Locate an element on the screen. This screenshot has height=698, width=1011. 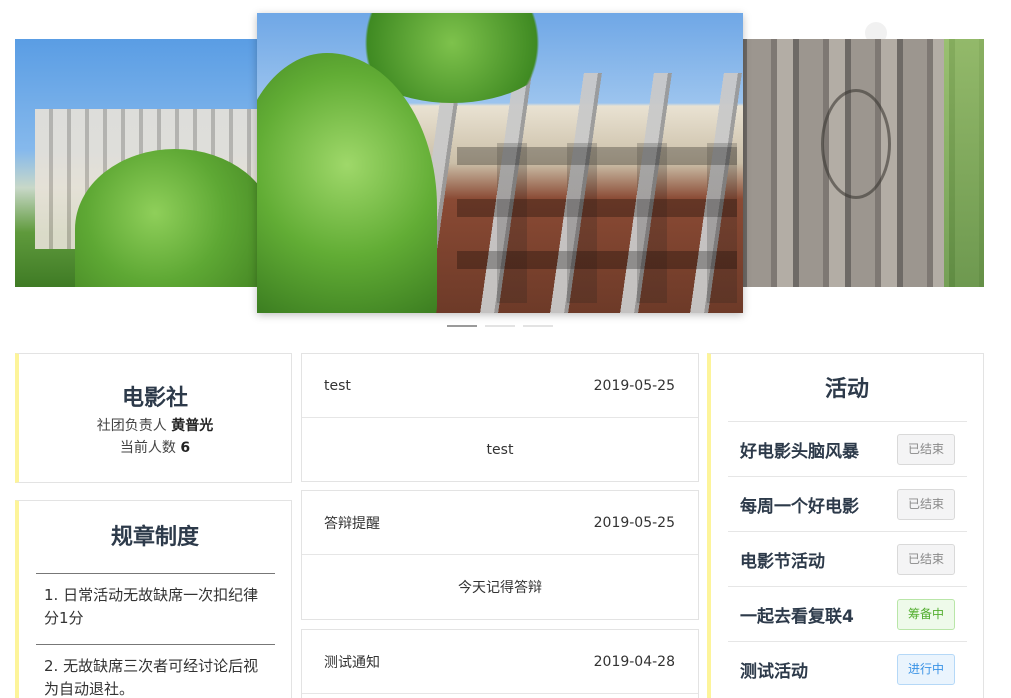
activities-title: 活动 is located at coordinates (846, 389).